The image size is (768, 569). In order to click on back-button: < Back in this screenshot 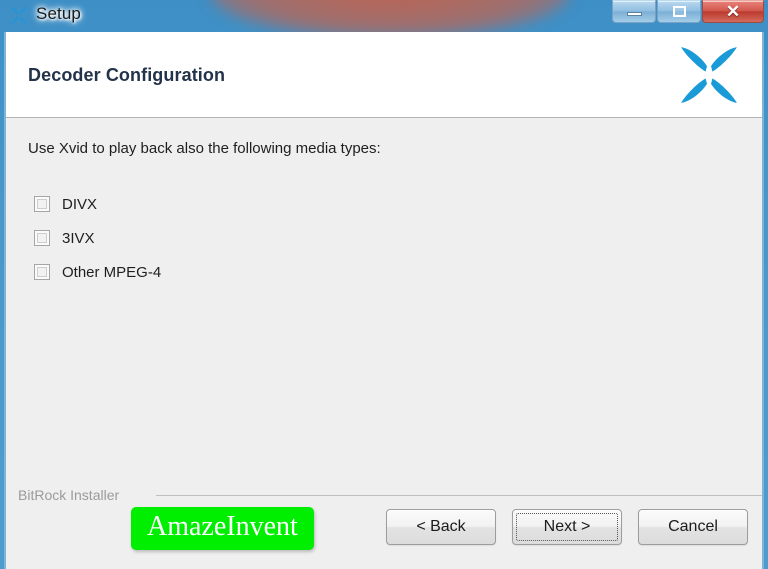, I will do `click(441, 527)`.